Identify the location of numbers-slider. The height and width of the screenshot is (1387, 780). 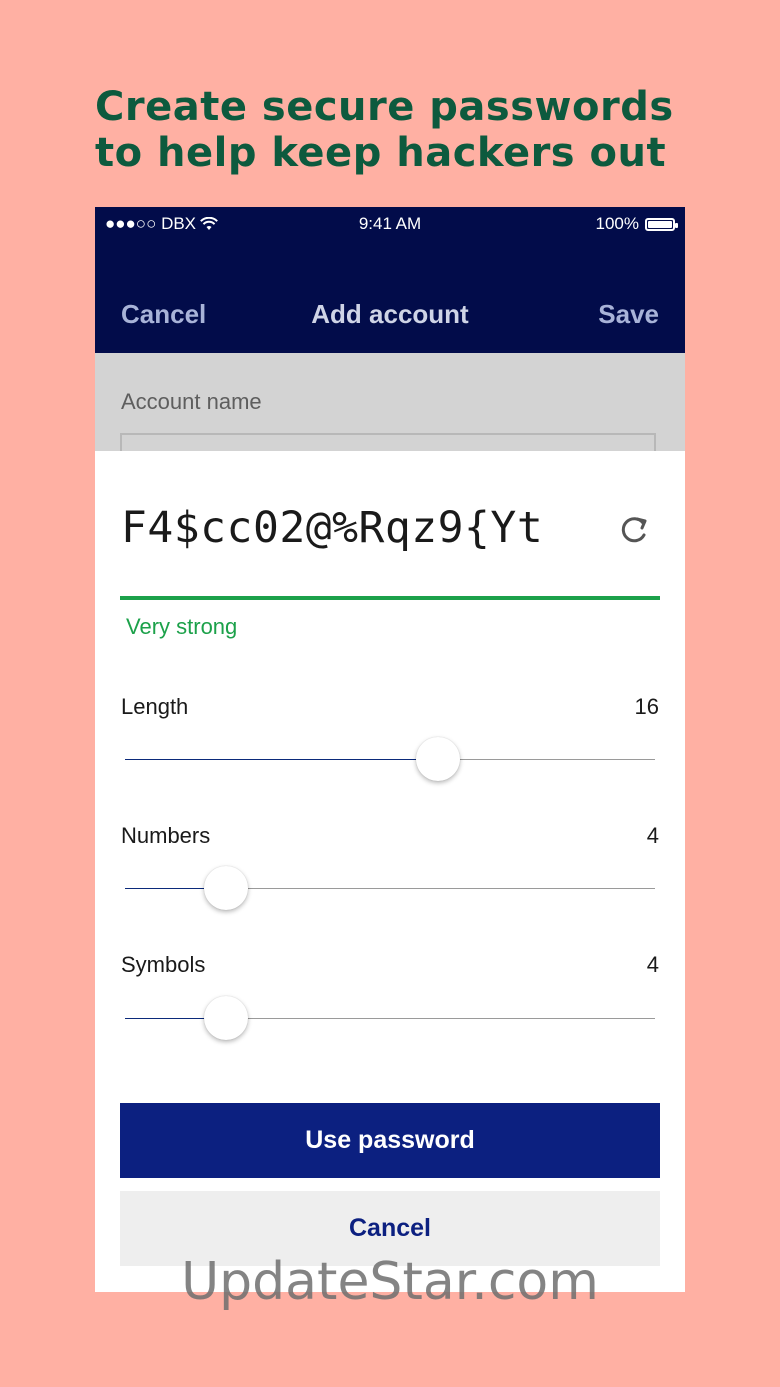
(390, 889).